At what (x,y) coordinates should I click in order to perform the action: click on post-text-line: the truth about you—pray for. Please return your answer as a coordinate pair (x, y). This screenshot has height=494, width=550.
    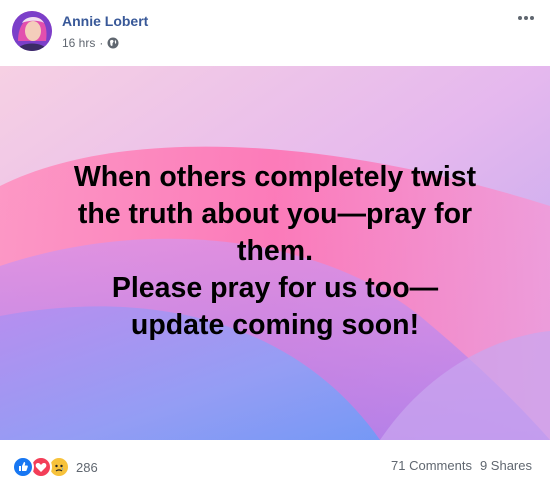
    Looking at the image, I should click on (275, 214).